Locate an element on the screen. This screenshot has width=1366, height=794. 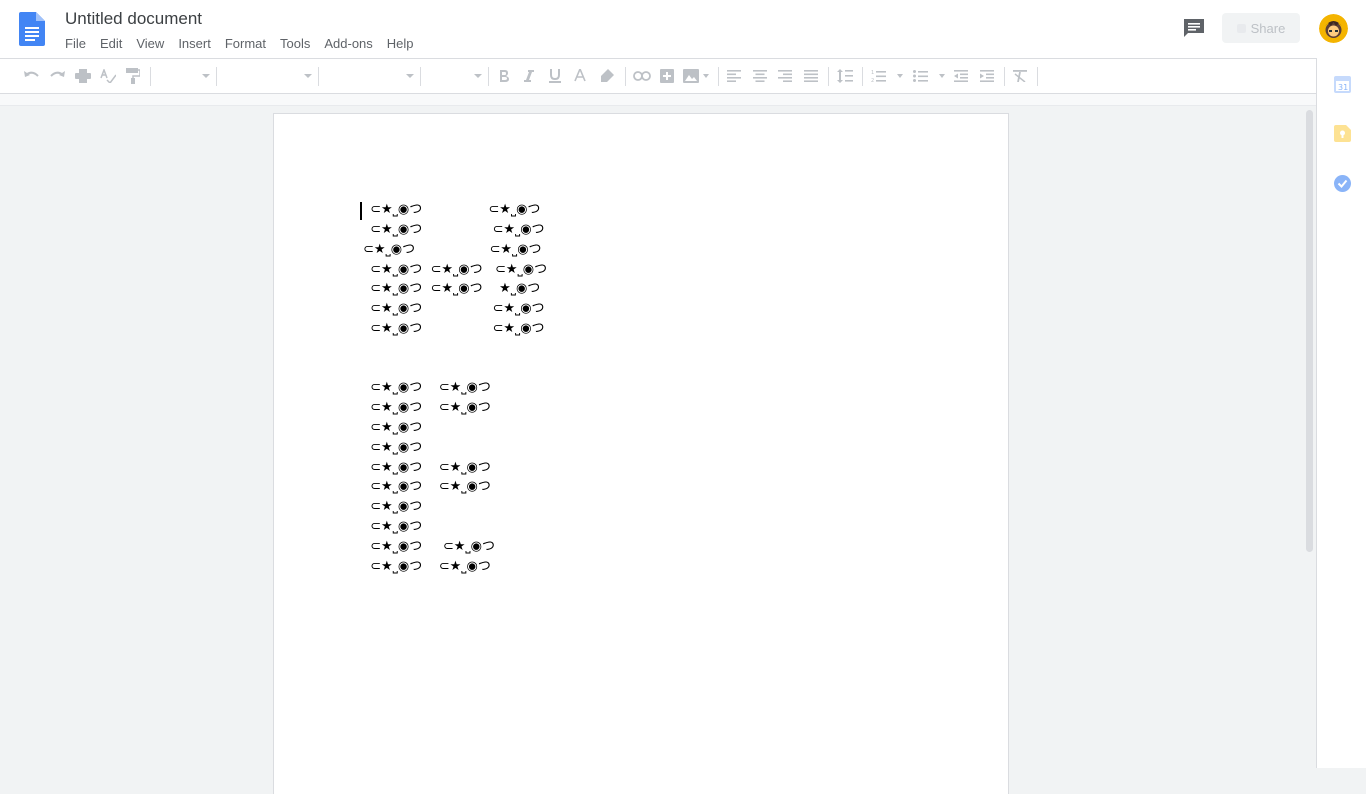
share-label: Share is located at coordinates (1268, 28).